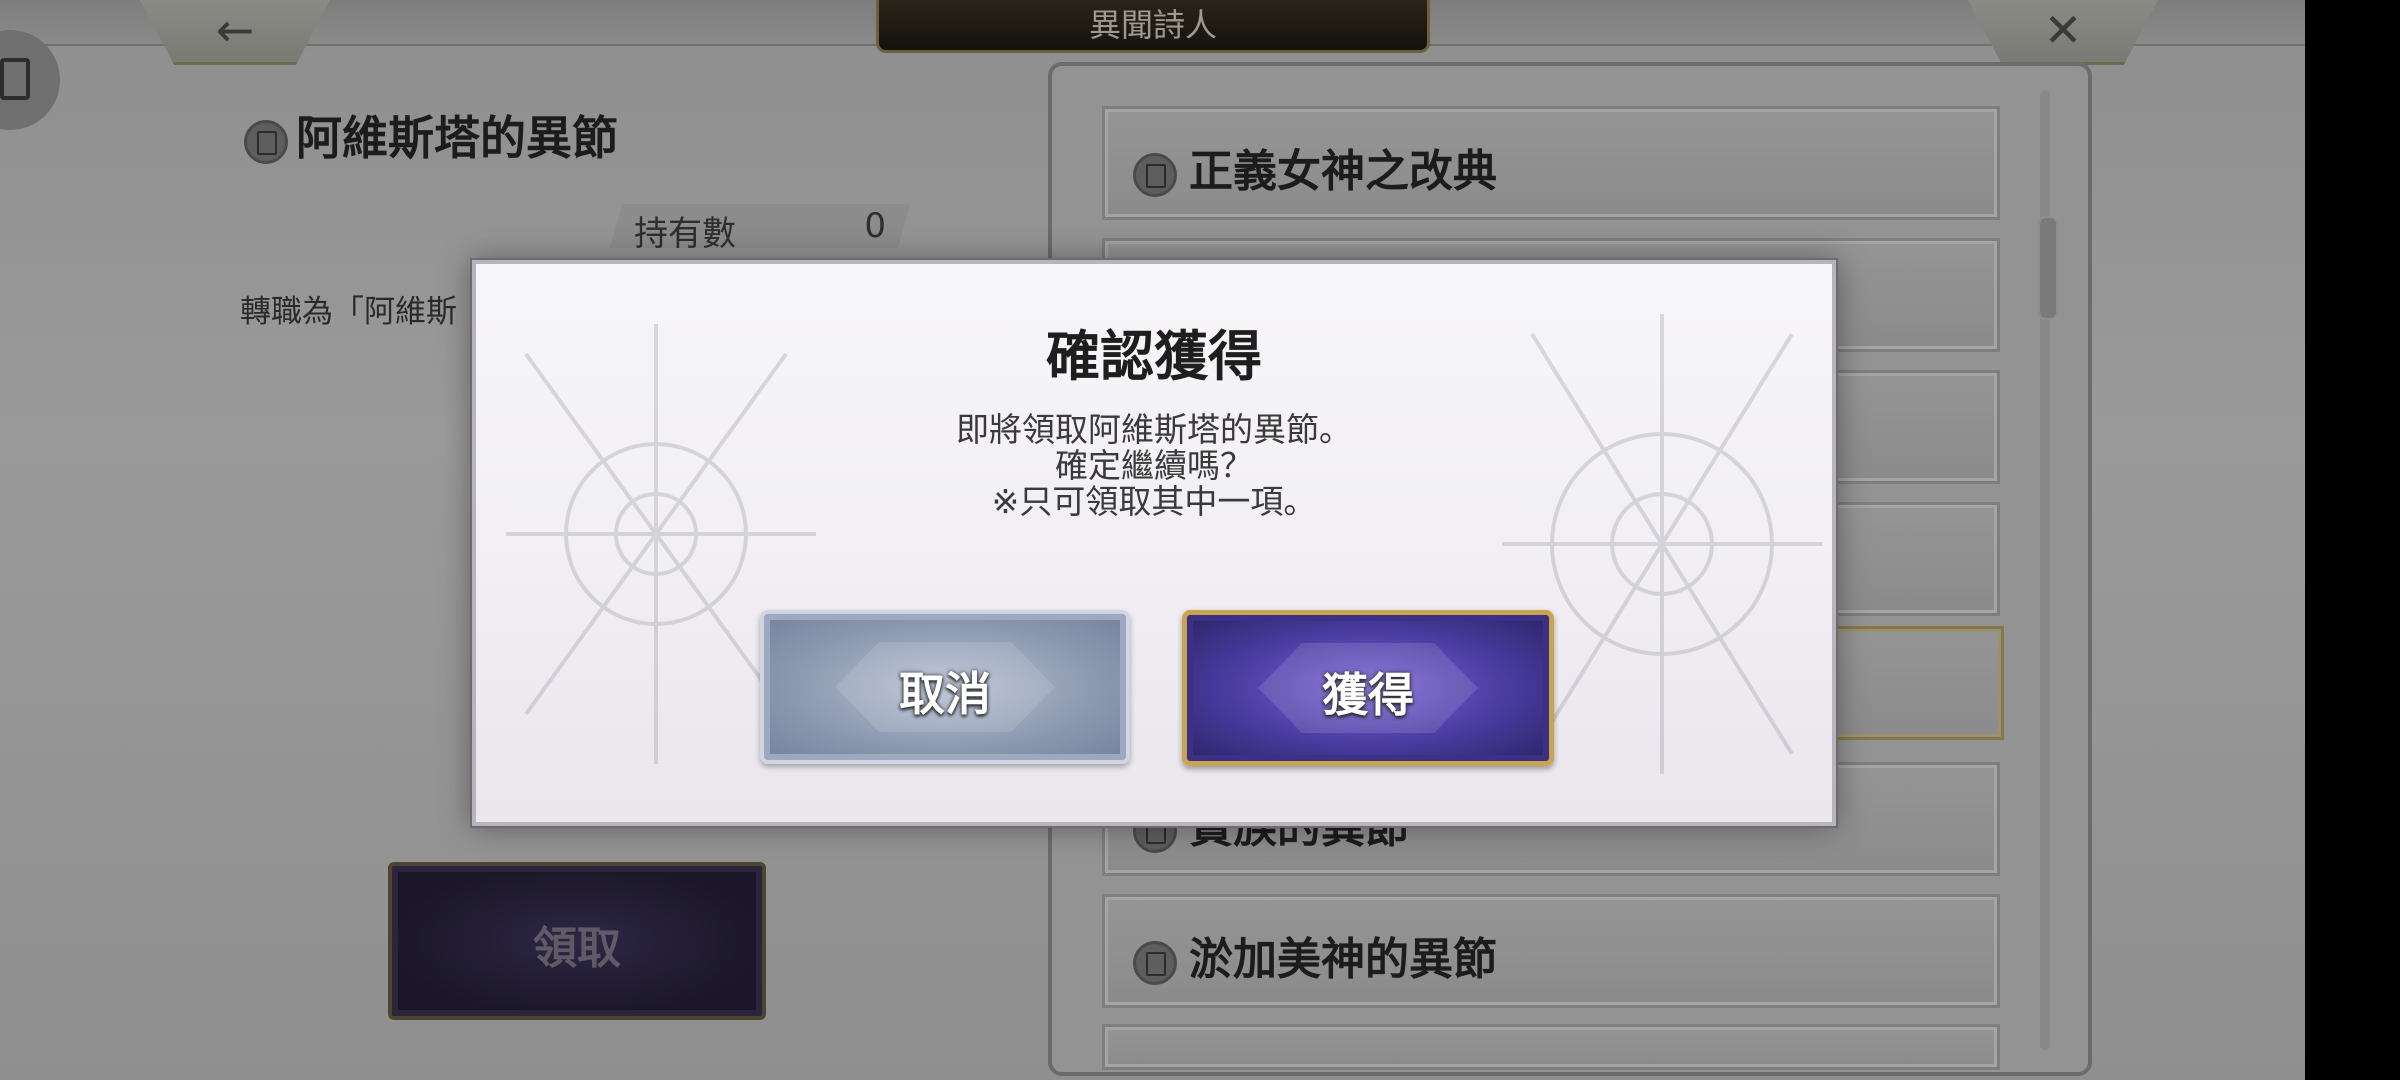  I want to click on dialog-message-line: 即將領取阿維斯塔的異節。, so click(1154, 429).